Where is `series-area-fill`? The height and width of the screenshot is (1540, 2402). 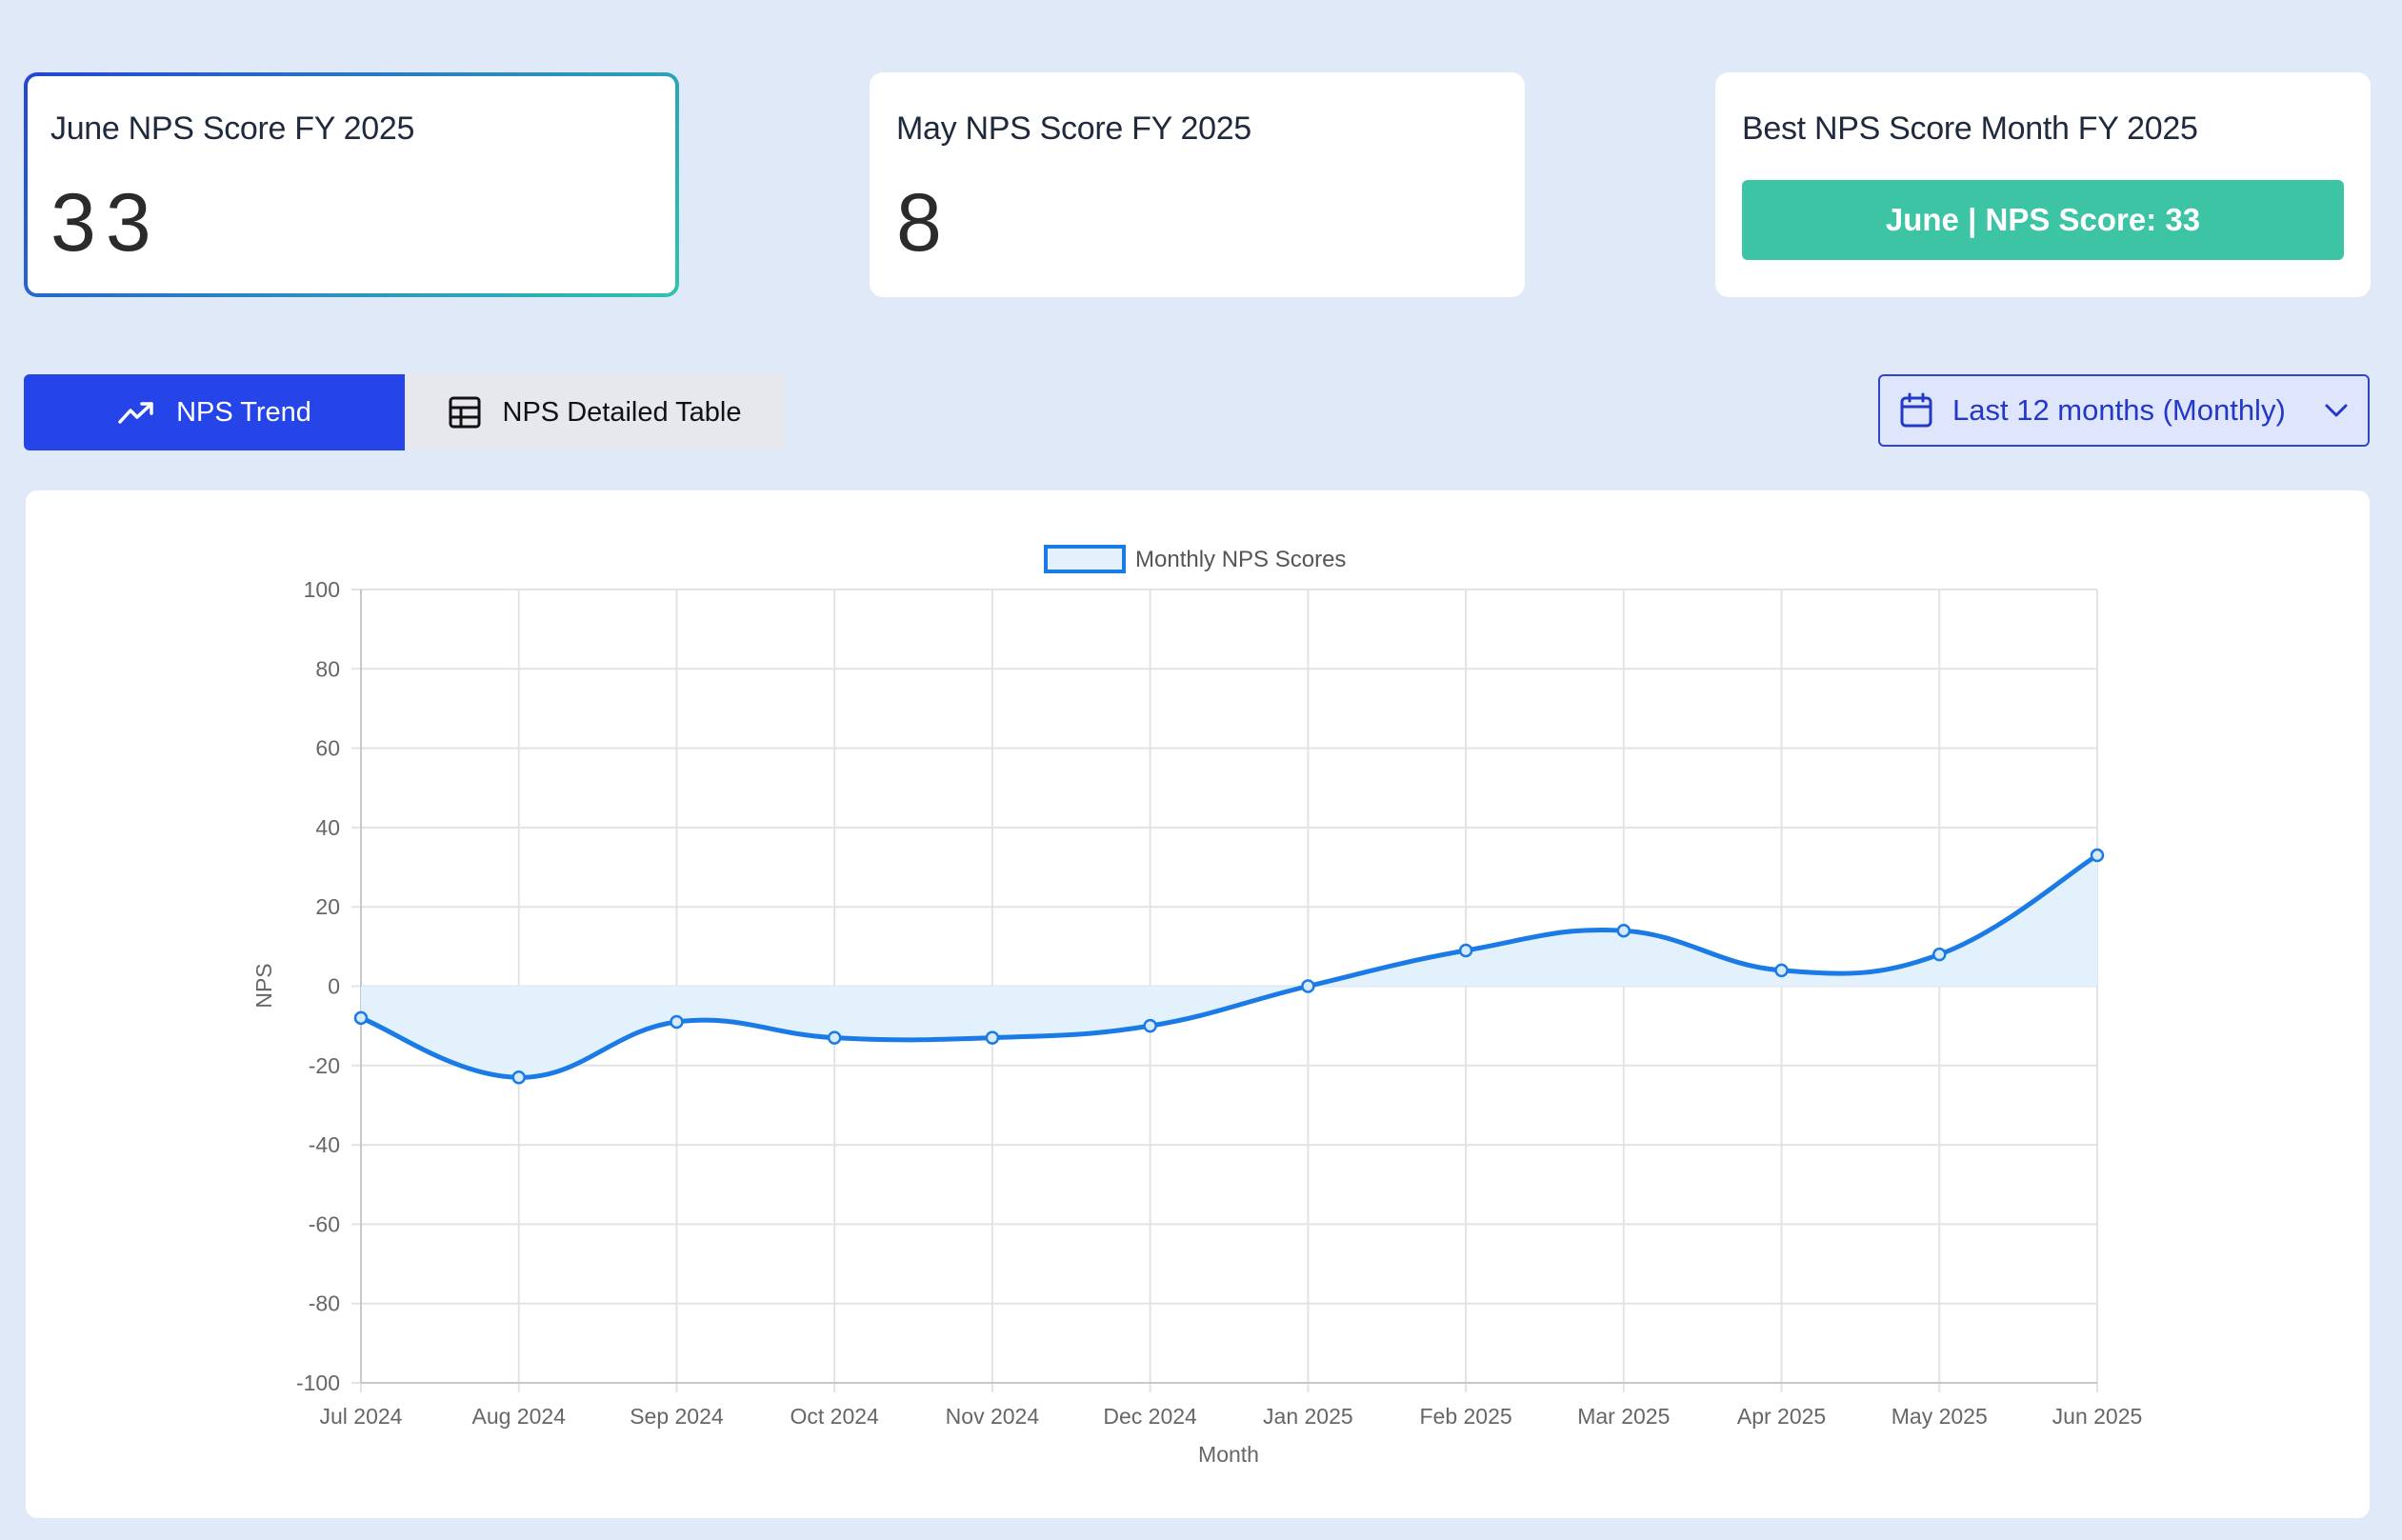 series-area-fill is located at coordinates (1229, 966).